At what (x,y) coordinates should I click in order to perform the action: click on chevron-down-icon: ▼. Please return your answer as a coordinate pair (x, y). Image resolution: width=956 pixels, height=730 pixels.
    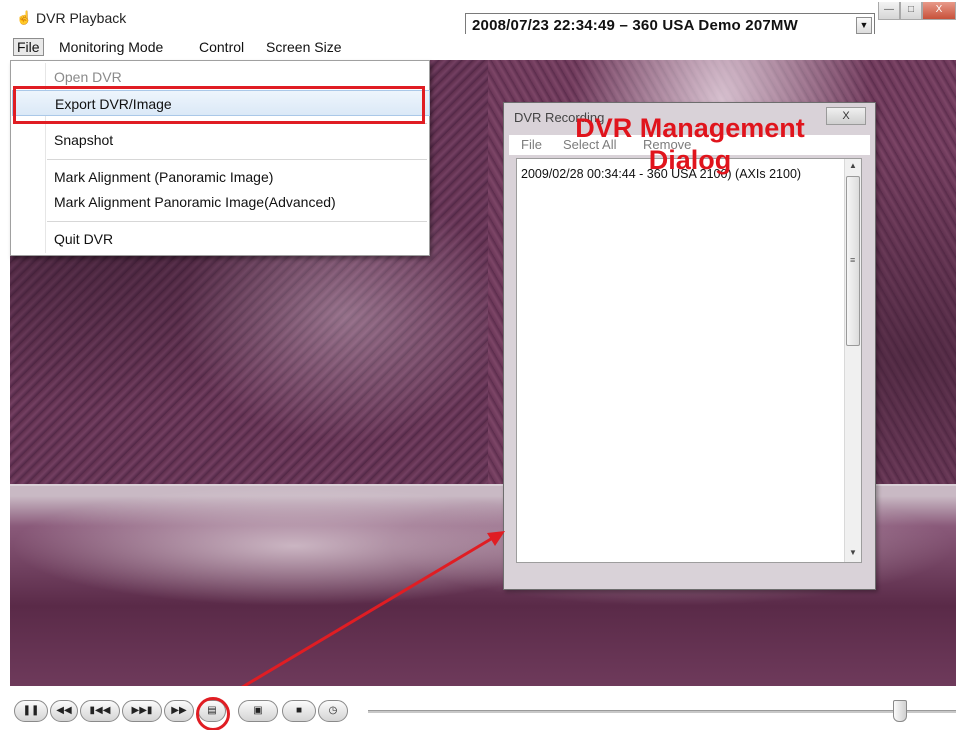
    Looking at the image, I should click on (864, 25).